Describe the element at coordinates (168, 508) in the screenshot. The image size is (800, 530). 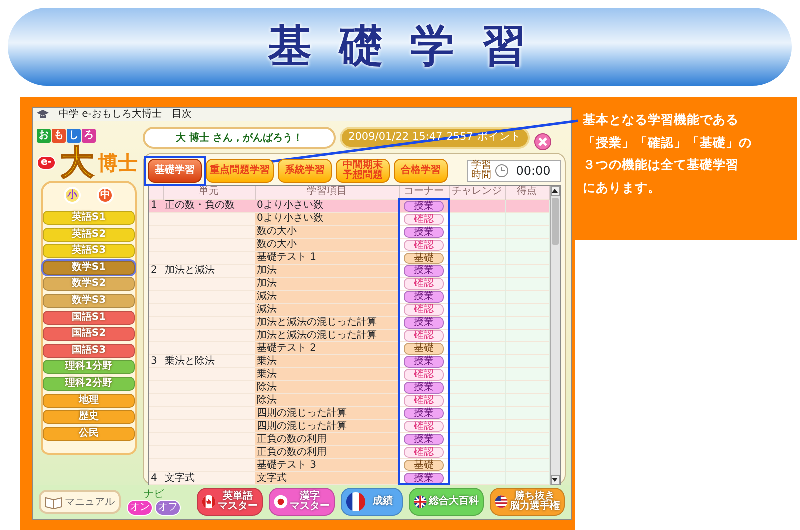
I see `navi-option: オフ` at that location.